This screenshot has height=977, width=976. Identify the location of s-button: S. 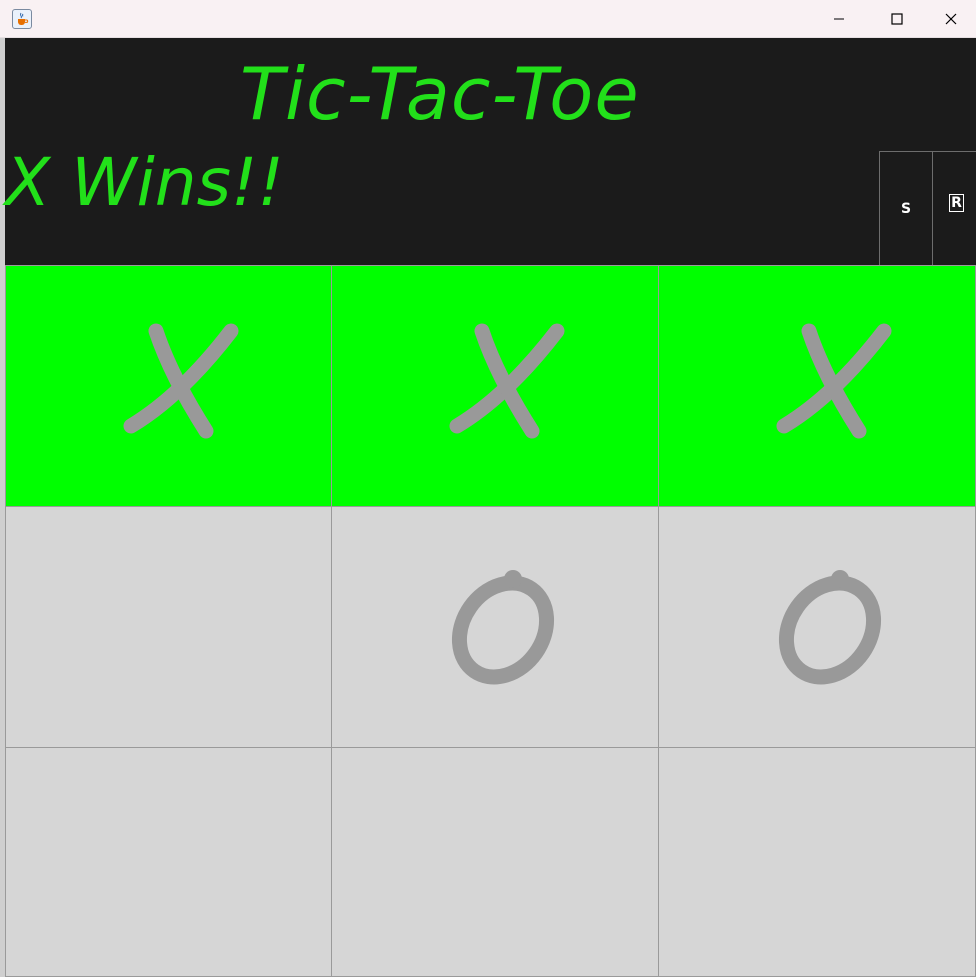
(906, 208).